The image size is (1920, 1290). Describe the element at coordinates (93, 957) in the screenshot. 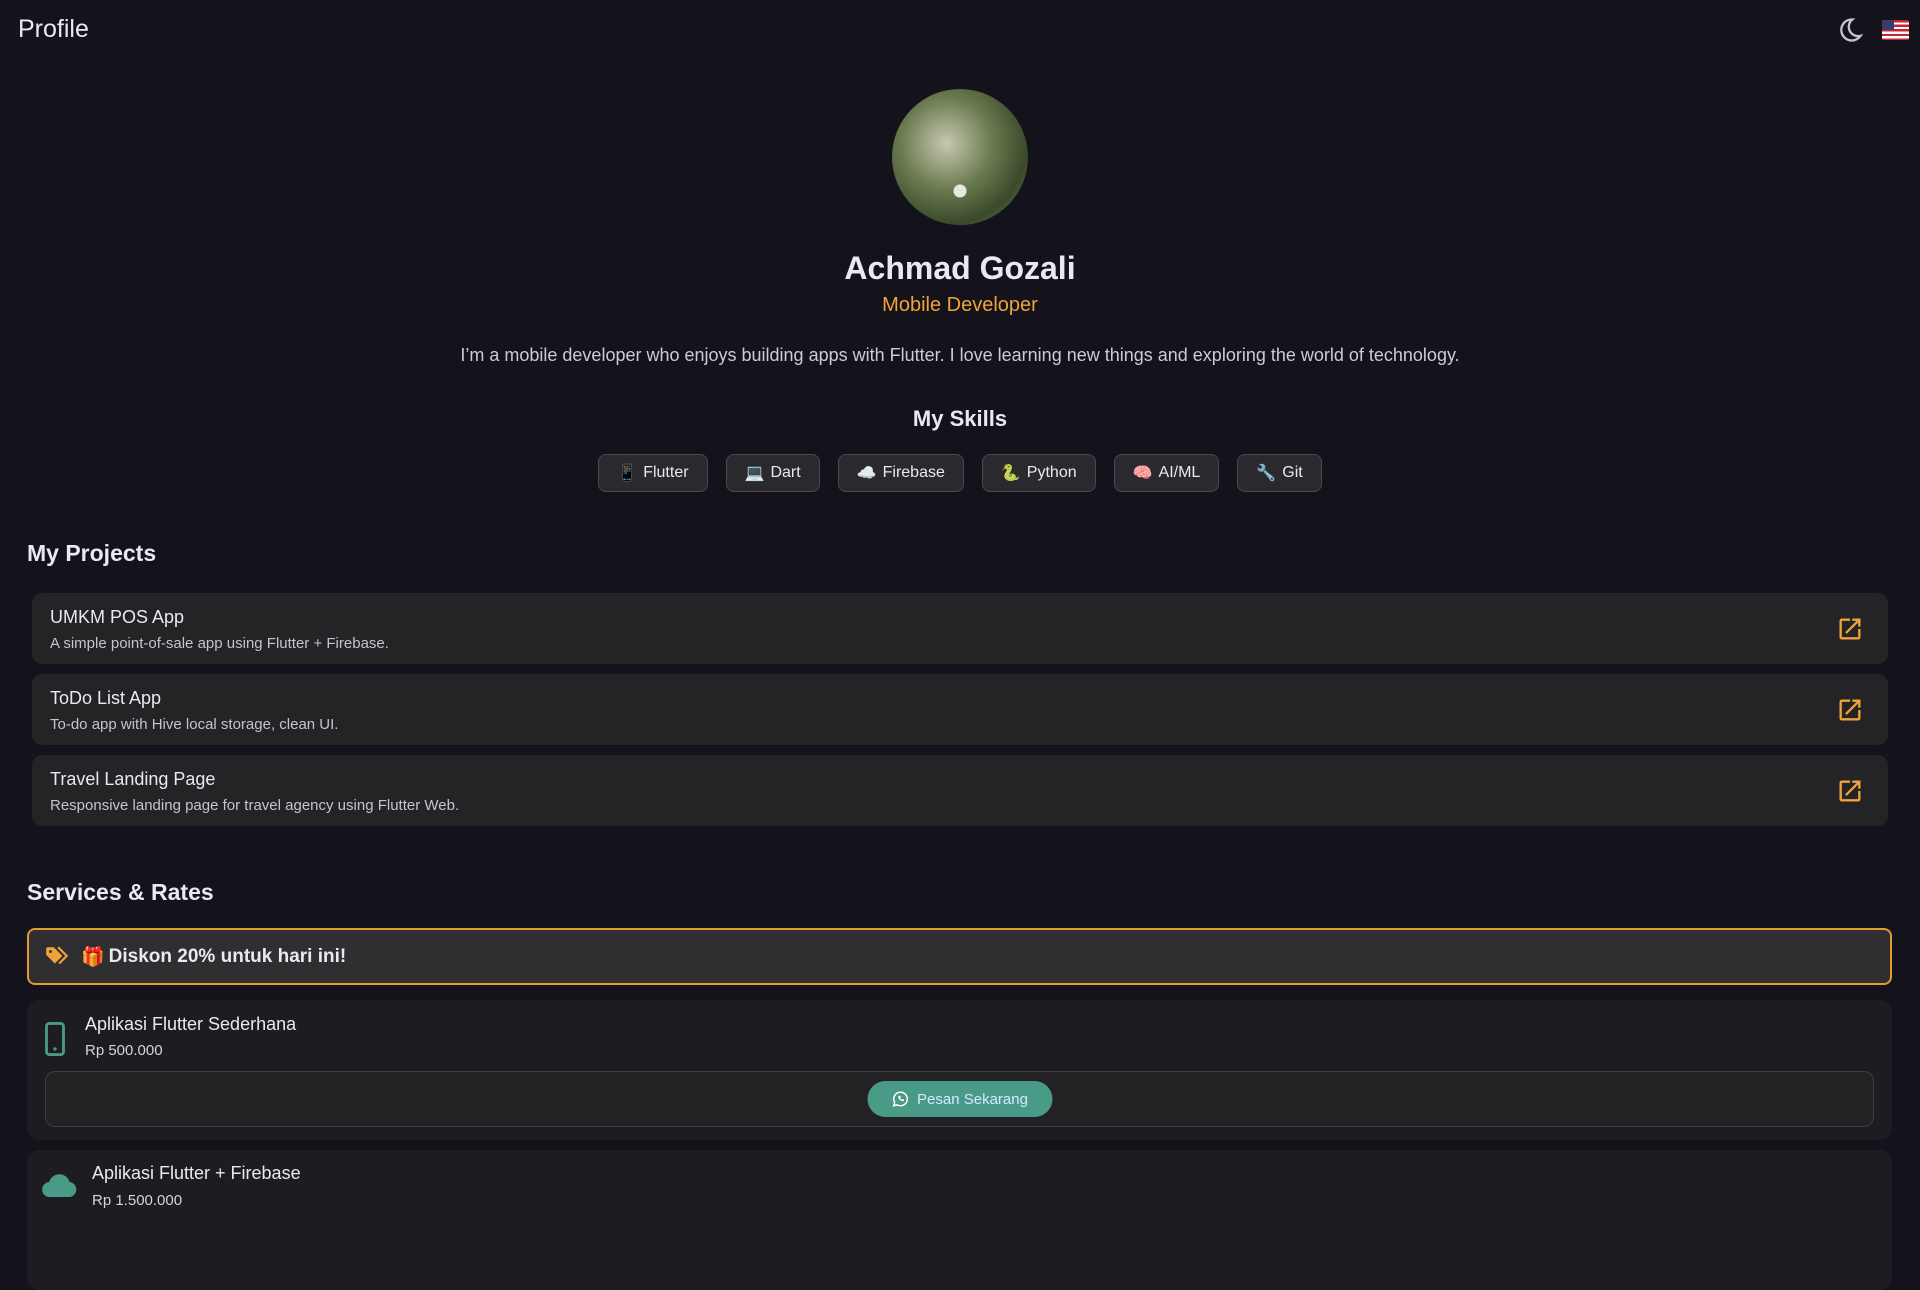

I see `gift-emoji-icon: 🎁` at that location.